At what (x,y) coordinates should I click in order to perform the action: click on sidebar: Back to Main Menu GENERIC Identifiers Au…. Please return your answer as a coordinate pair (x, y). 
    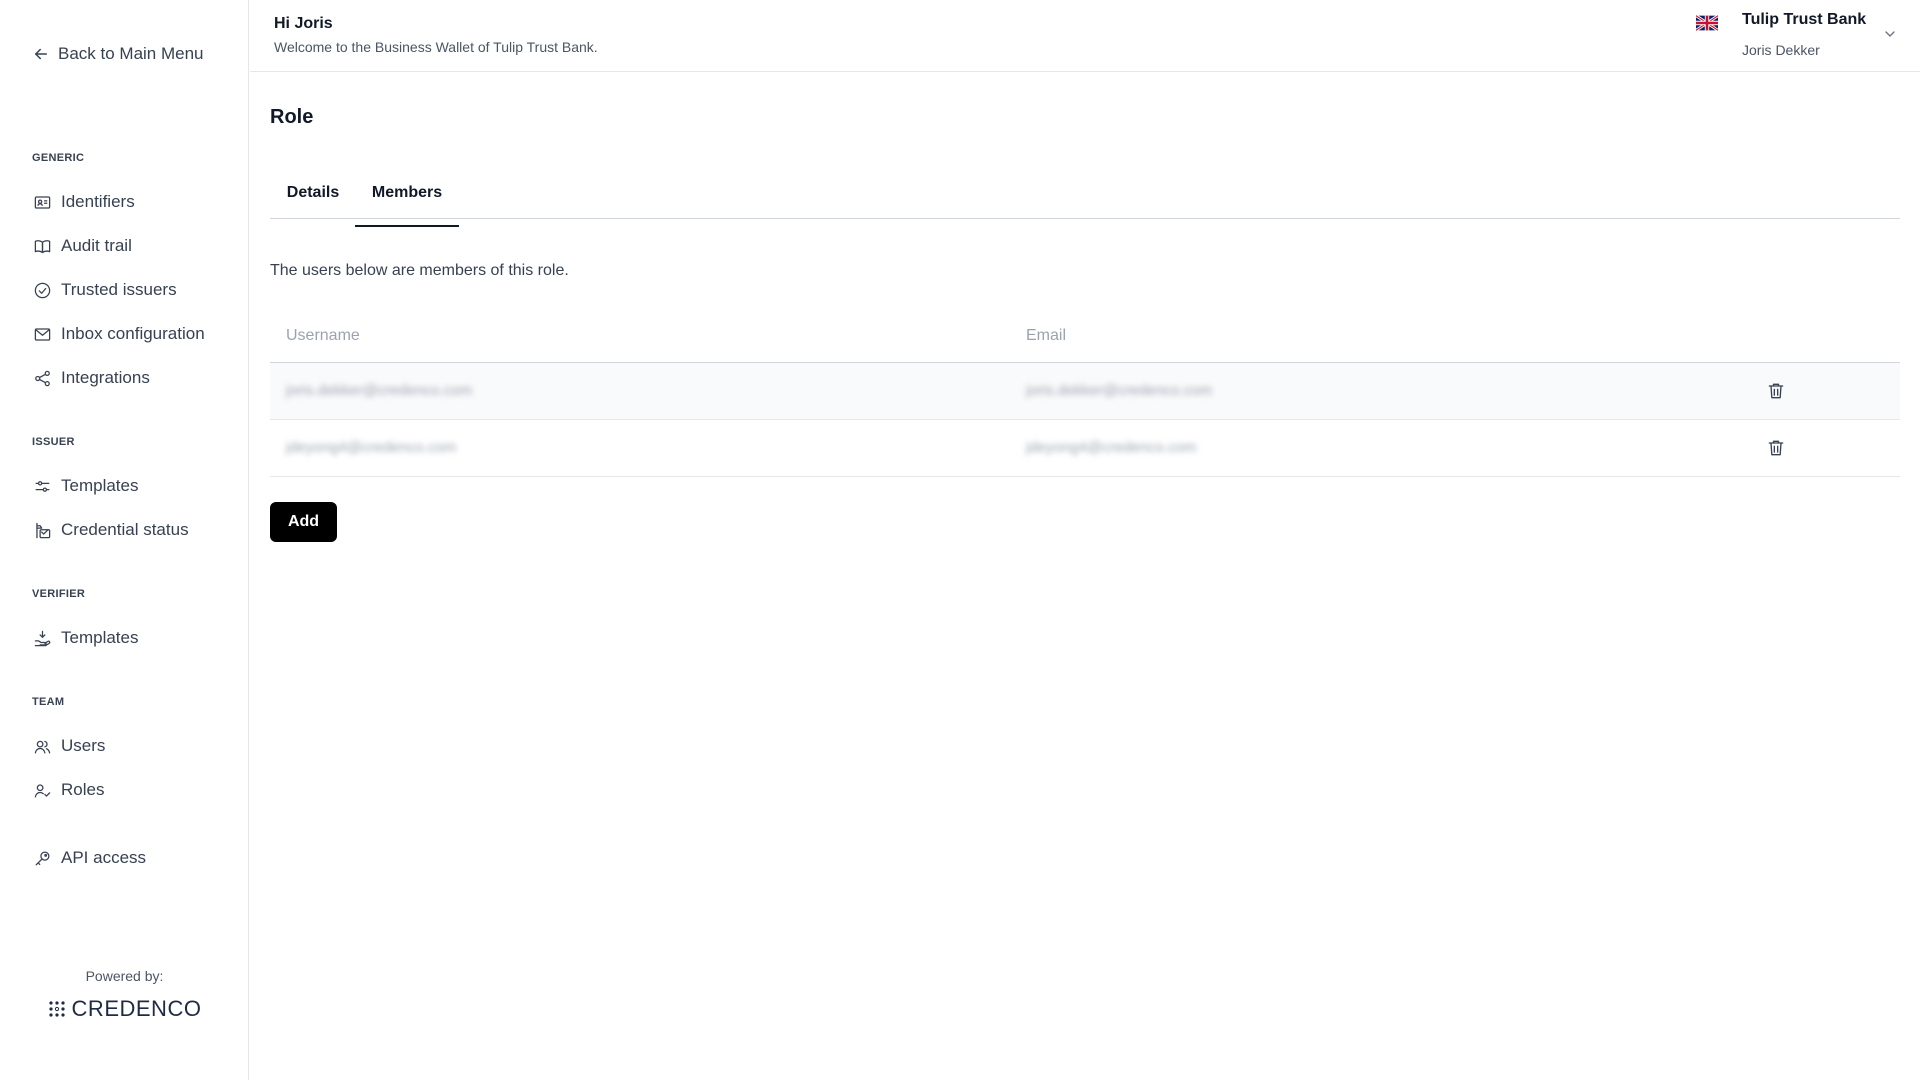
    Looking at the image, I should click on (124, 540).